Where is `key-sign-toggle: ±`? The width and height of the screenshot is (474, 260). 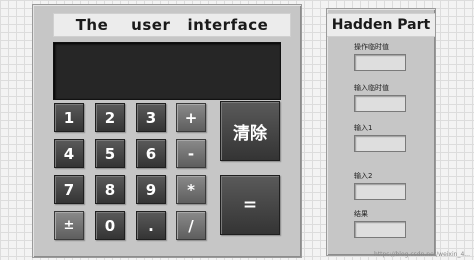 key-sign-toggle: ± is located at coordinates (69, 225).